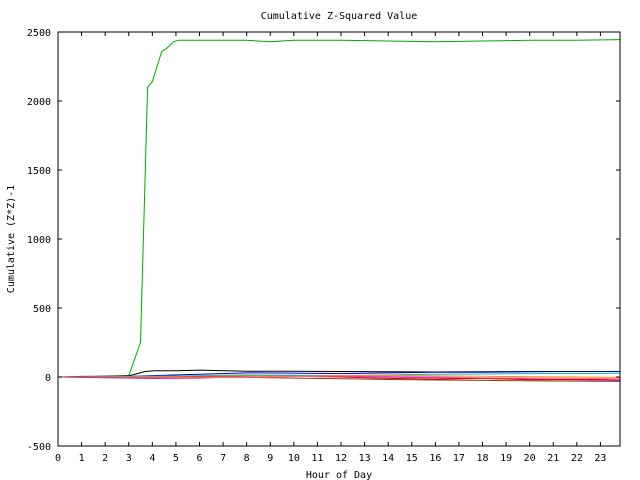 This screenshot has height=480, width=640. I want to click on x-tick-label: 22, so click(577, 458).